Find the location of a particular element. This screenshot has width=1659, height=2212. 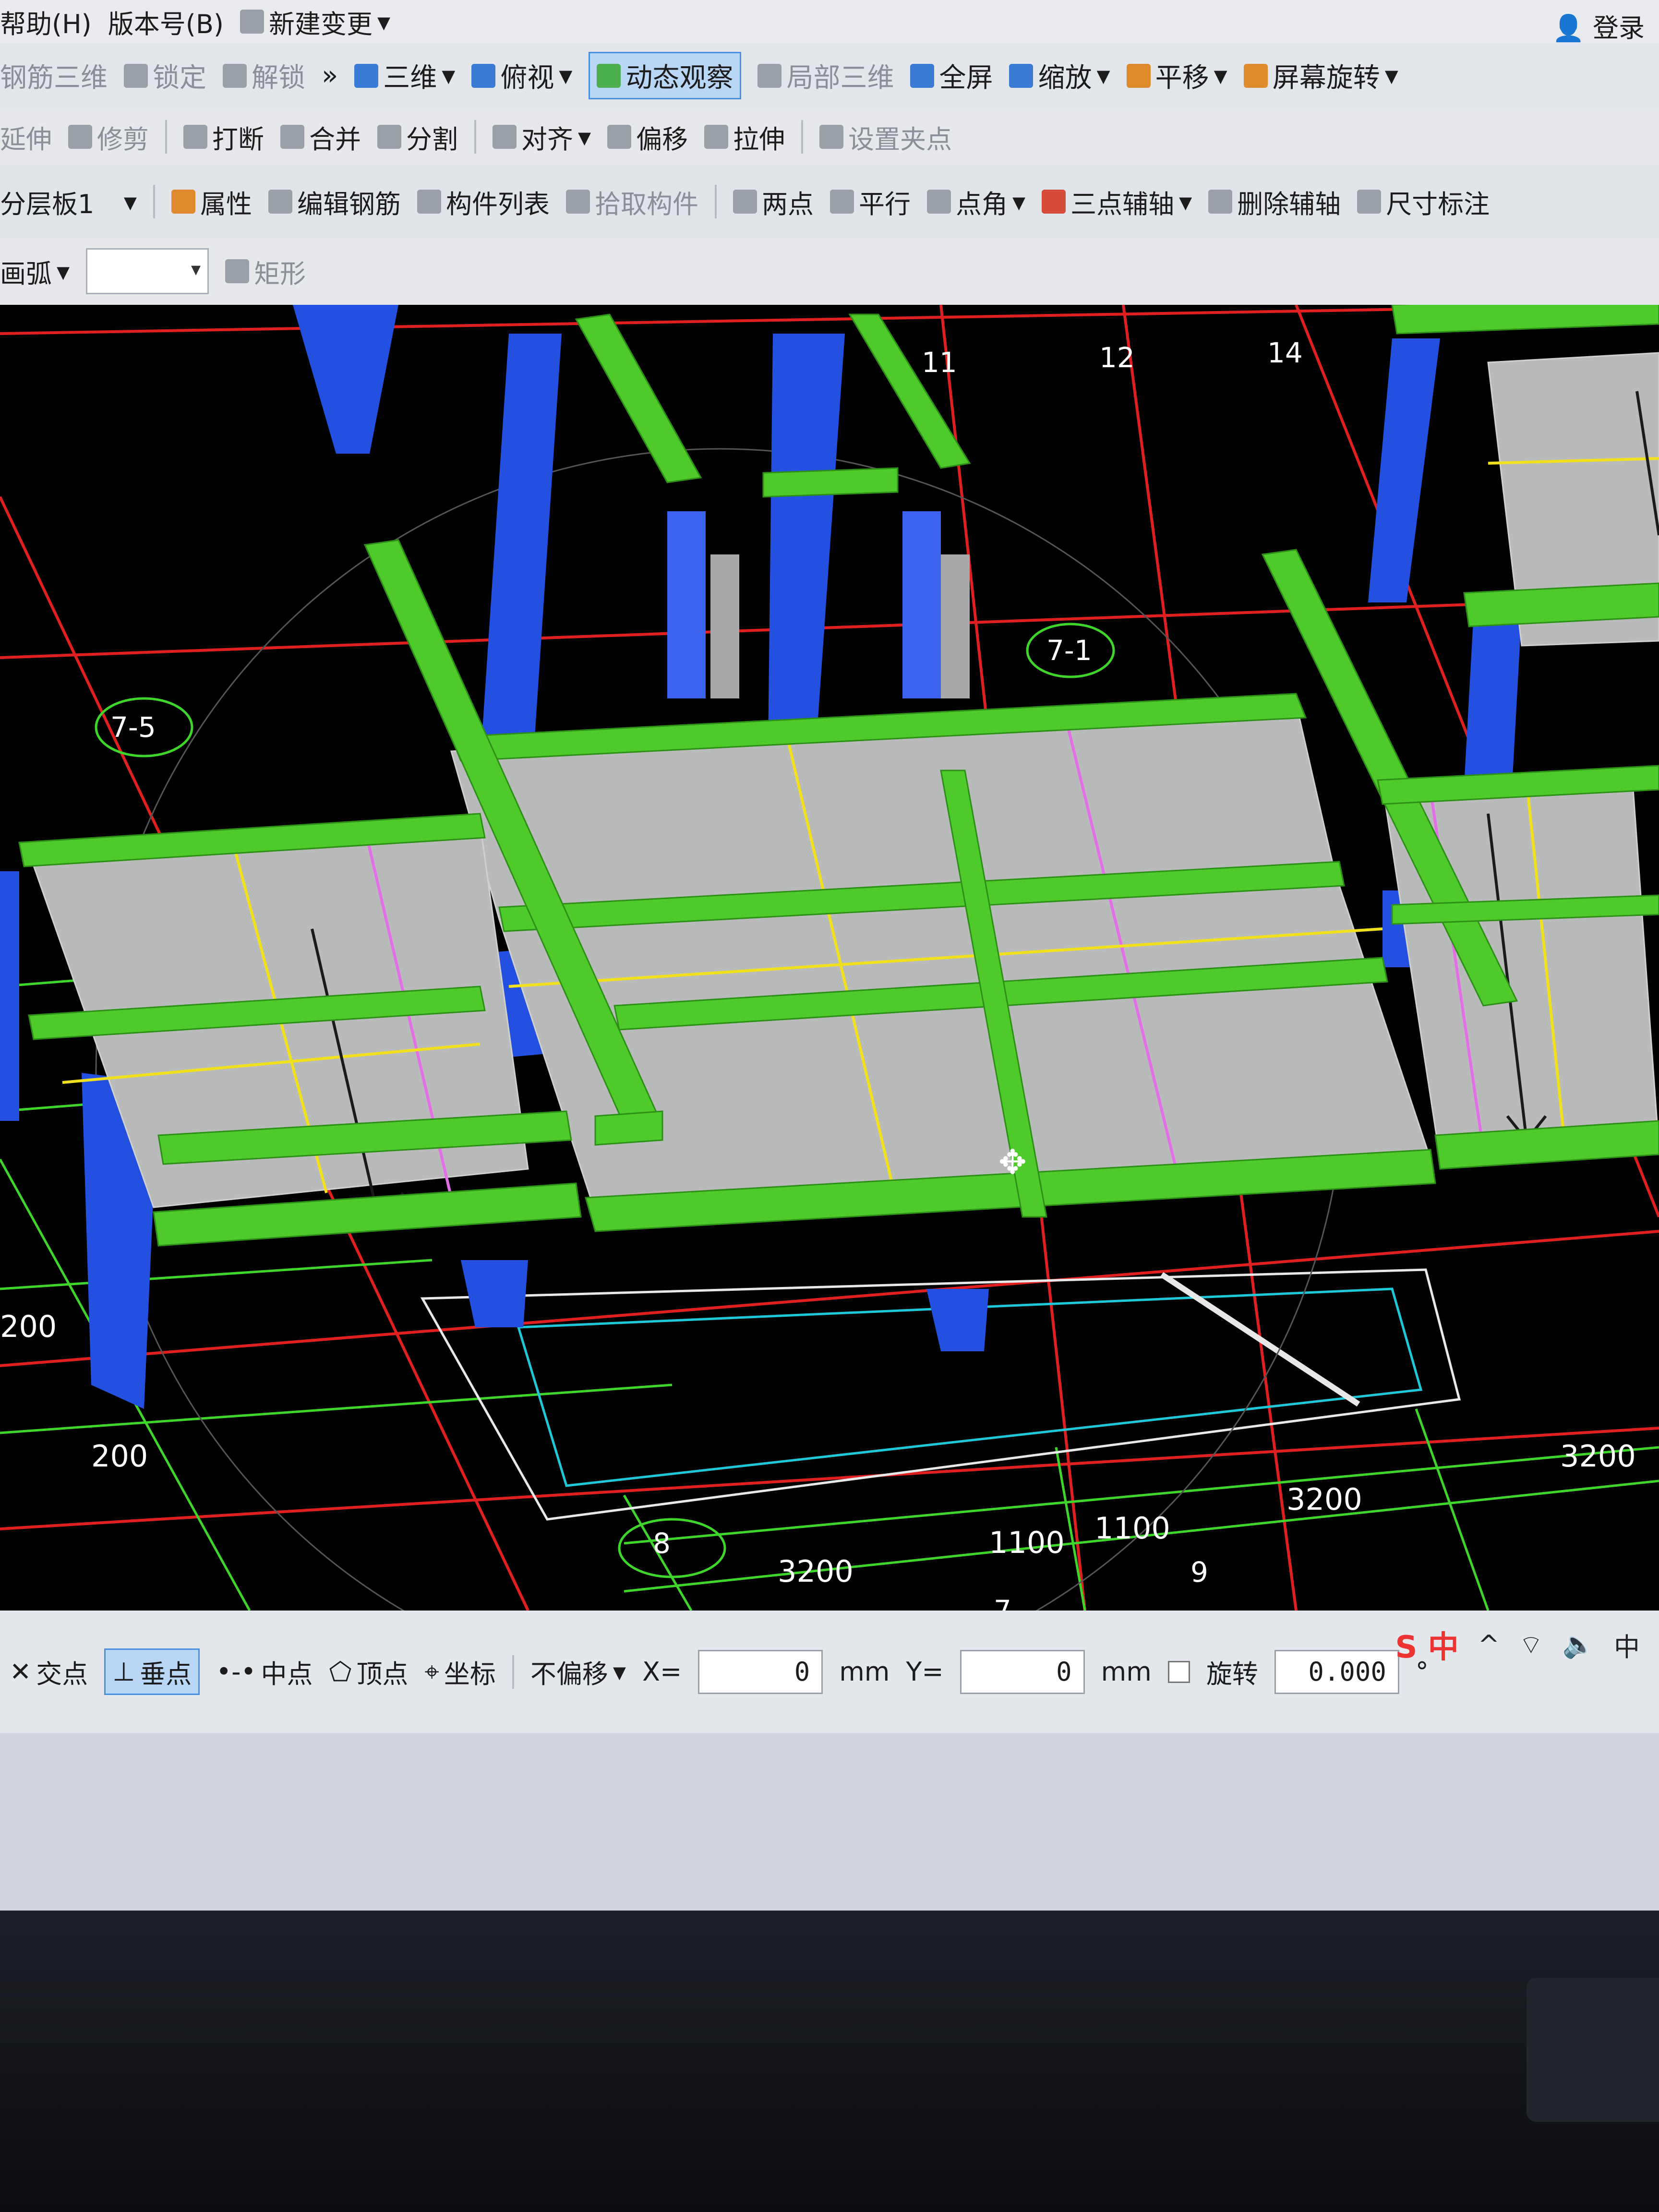

two-point-button: 两点 is located at coordinates (773, 202).